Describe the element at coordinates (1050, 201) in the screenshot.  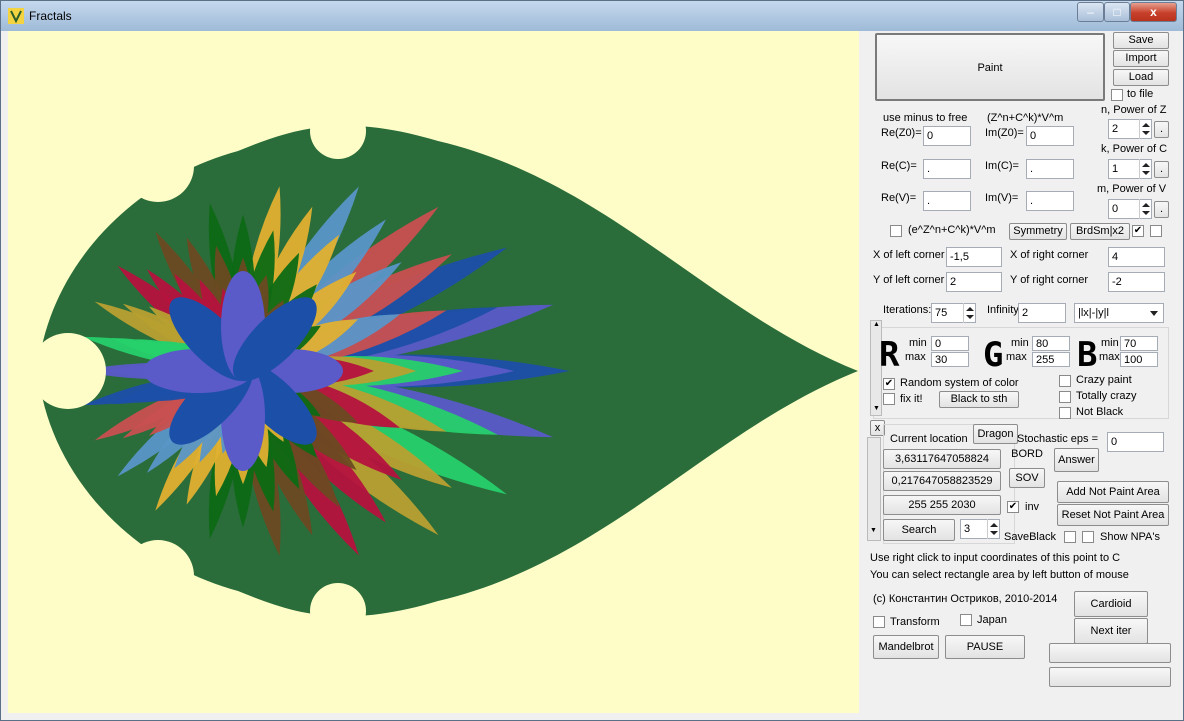
I see `im-v-input: .` at that location.